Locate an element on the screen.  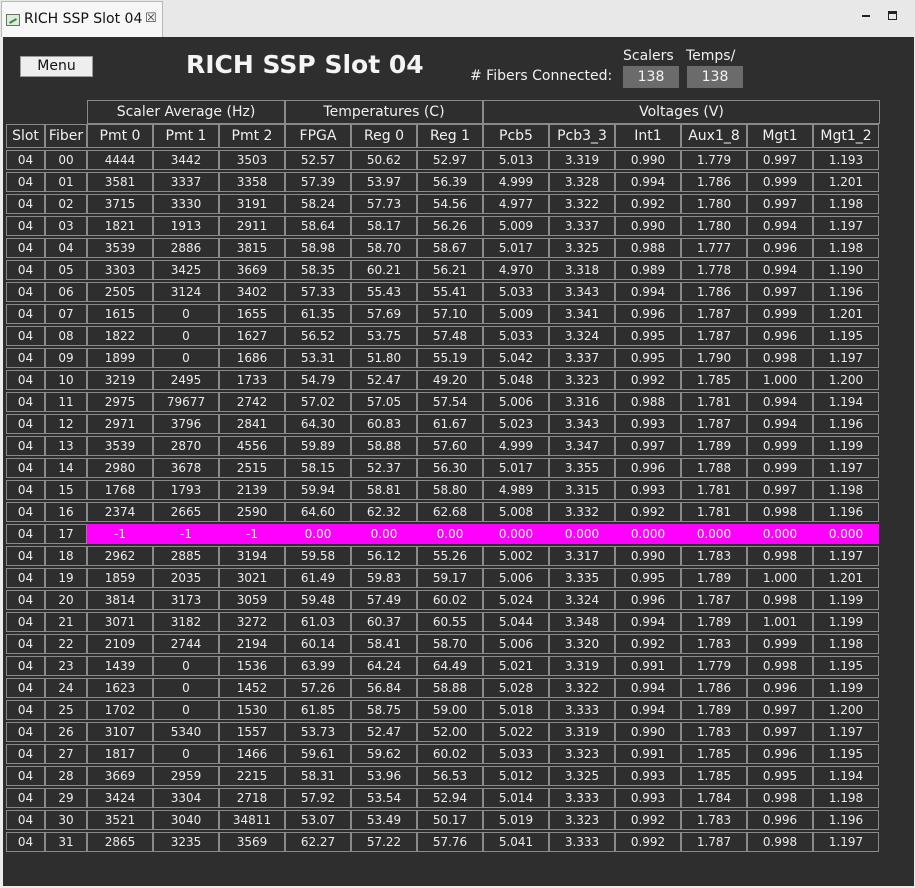
cell-pmt1: 2870 is located at coordinates (186, 446).